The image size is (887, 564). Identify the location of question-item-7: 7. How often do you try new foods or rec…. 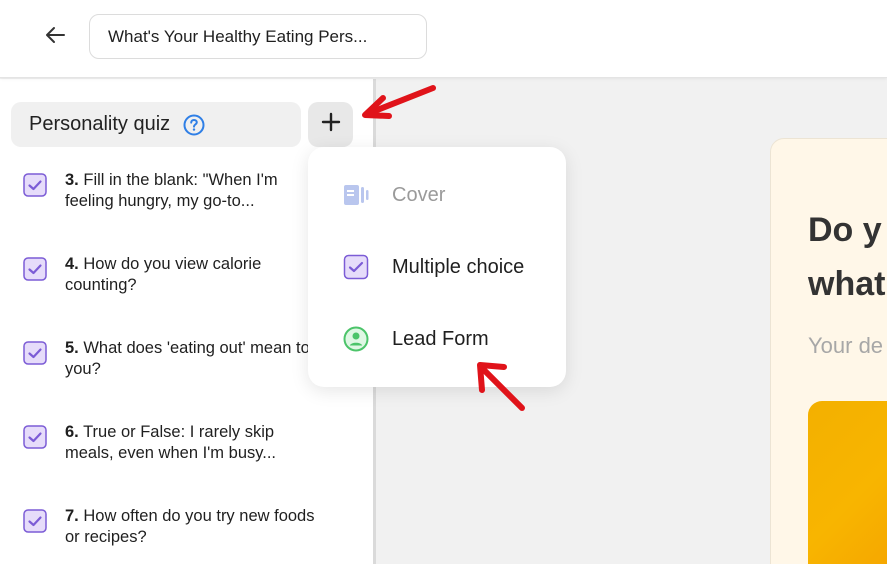
(160, 535).